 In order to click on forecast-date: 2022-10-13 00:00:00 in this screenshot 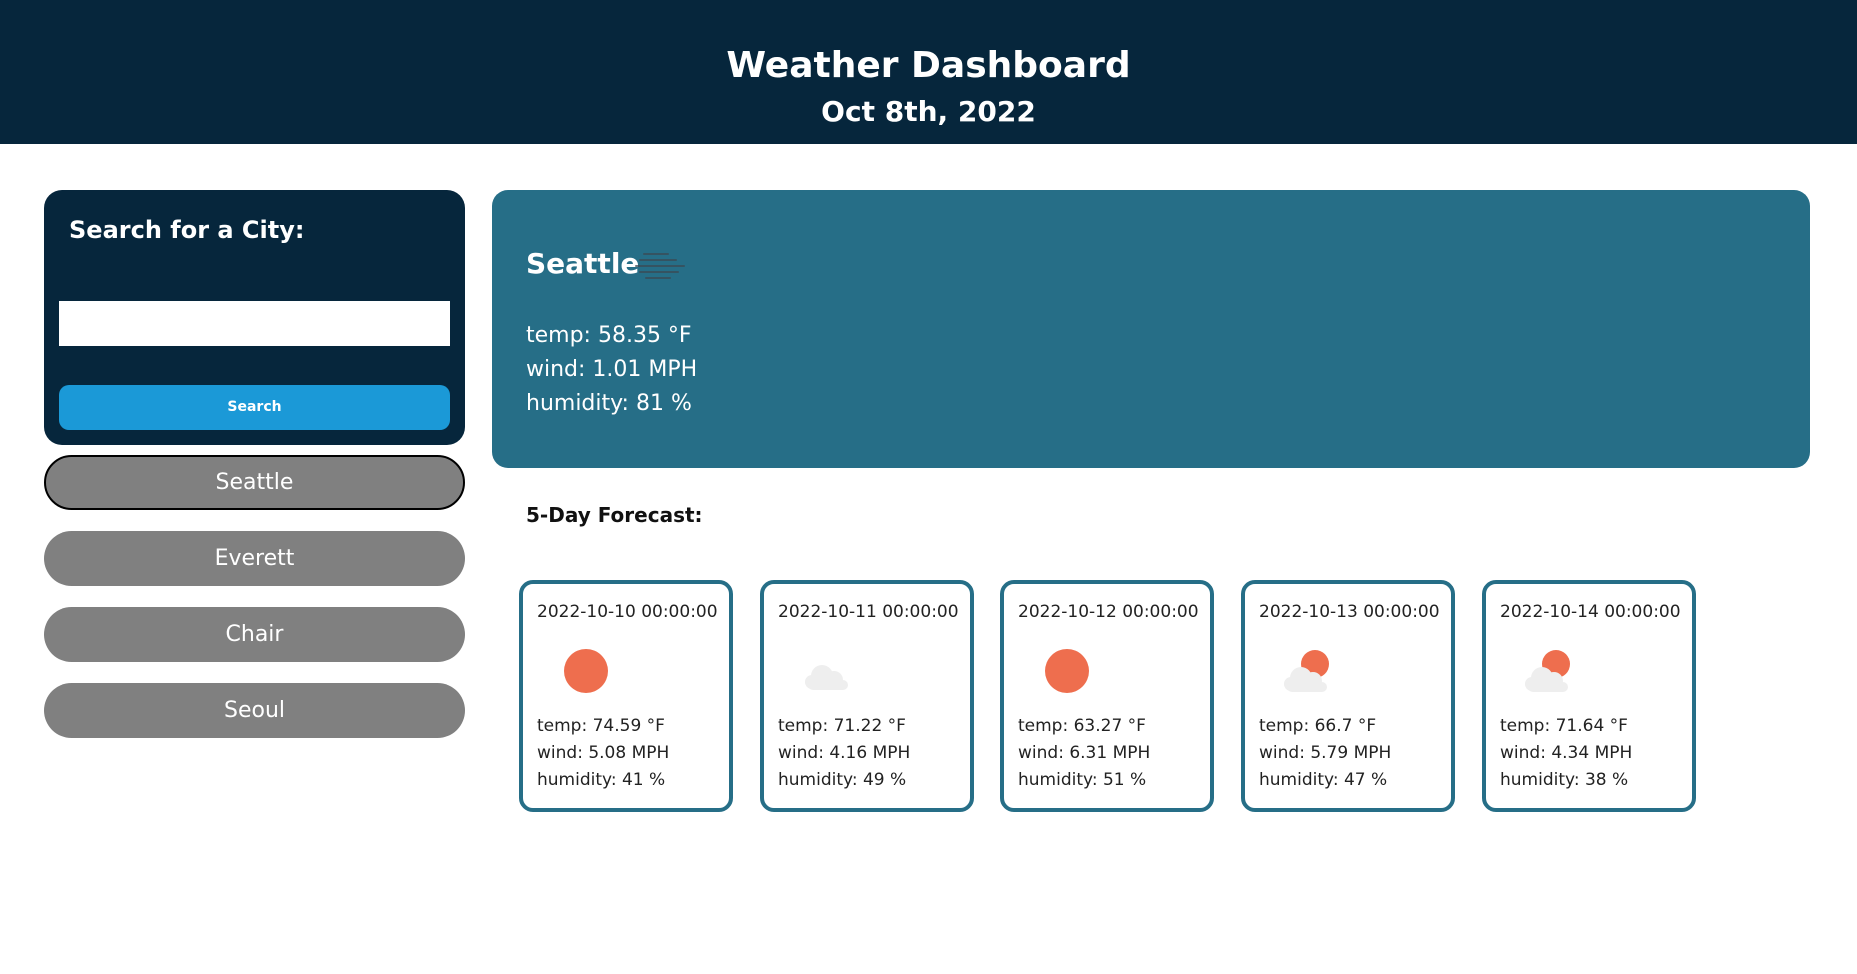, I will do `click(1349, 612)`.